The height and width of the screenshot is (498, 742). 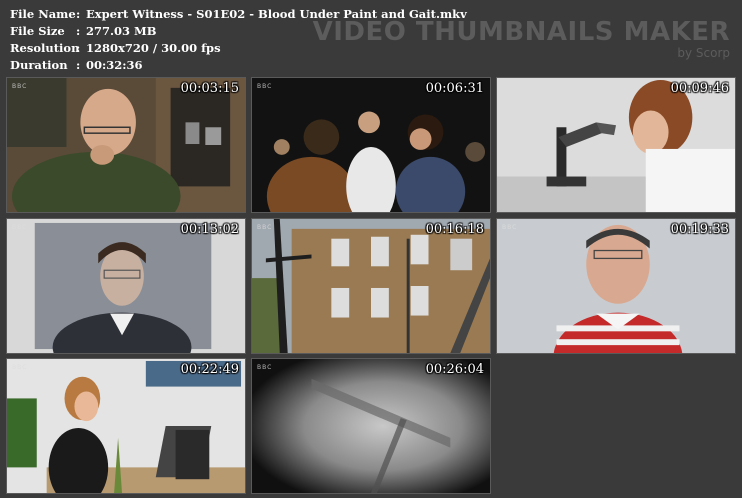 What do you see at coordinates (209, 369) in the screenshot?
I see `timestamp: 00:22:49` at bounding box center [209, 369].